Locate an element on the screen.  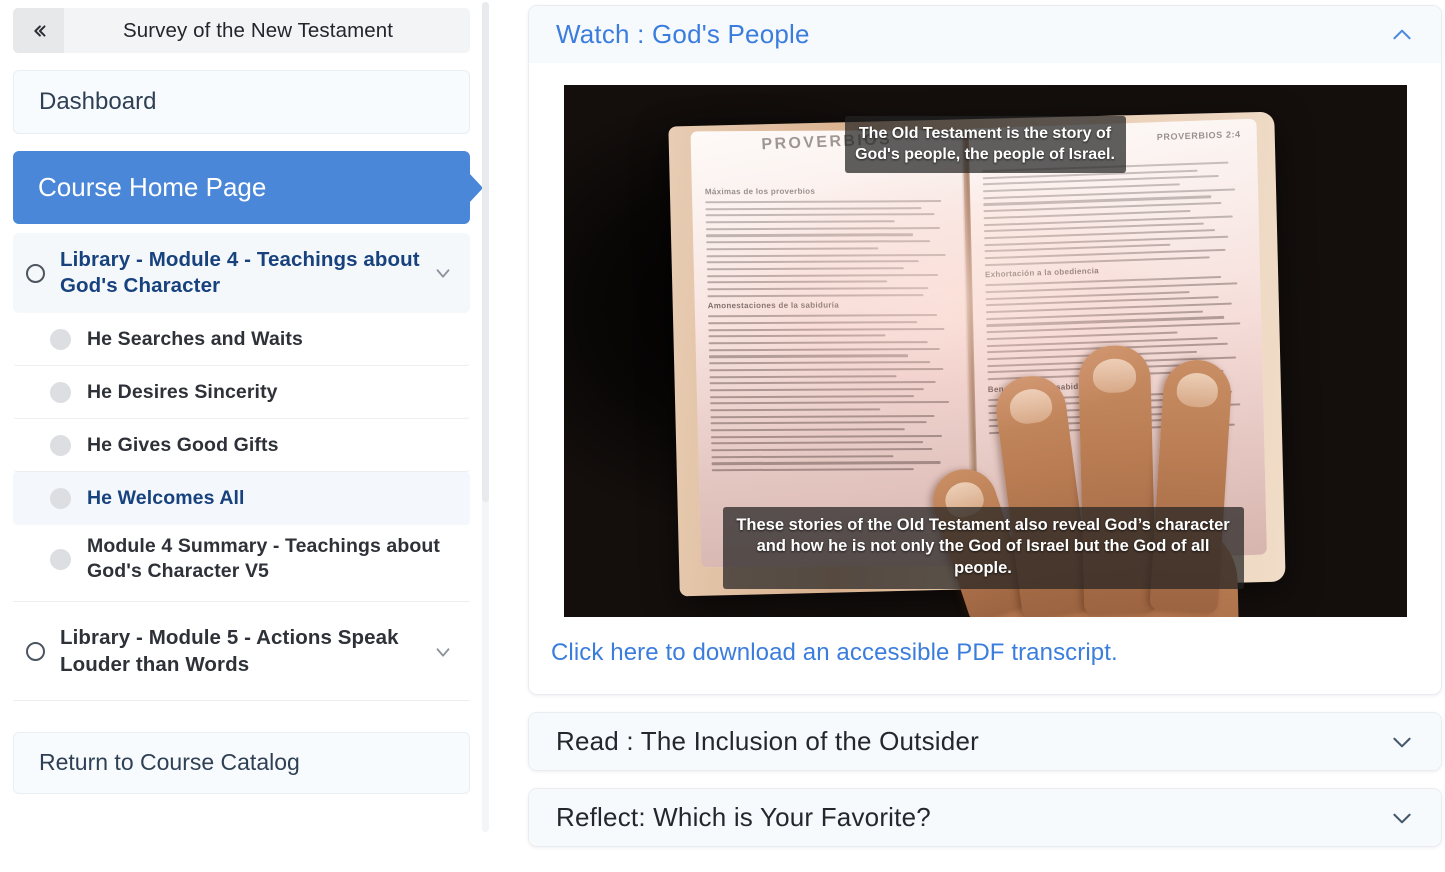
sidebar-header: Survey of the New Testament is located at coordinates (241, 30).